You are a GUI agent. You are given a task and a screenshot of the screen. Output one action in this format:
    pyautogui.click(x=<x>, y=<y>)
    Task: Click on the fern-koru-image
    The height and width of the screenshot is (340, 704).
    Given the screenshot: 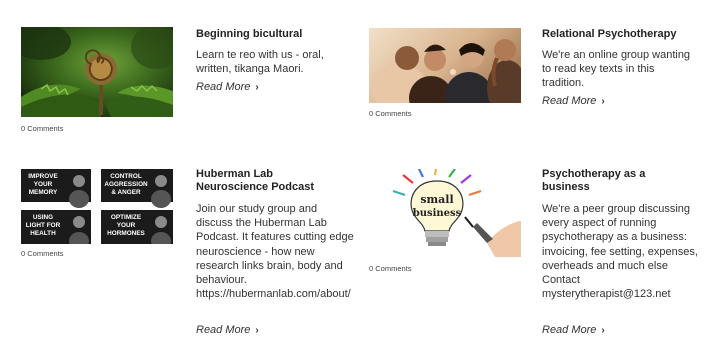 What is the action you would take?
    pyautogui.click(x=97, y=72)
    